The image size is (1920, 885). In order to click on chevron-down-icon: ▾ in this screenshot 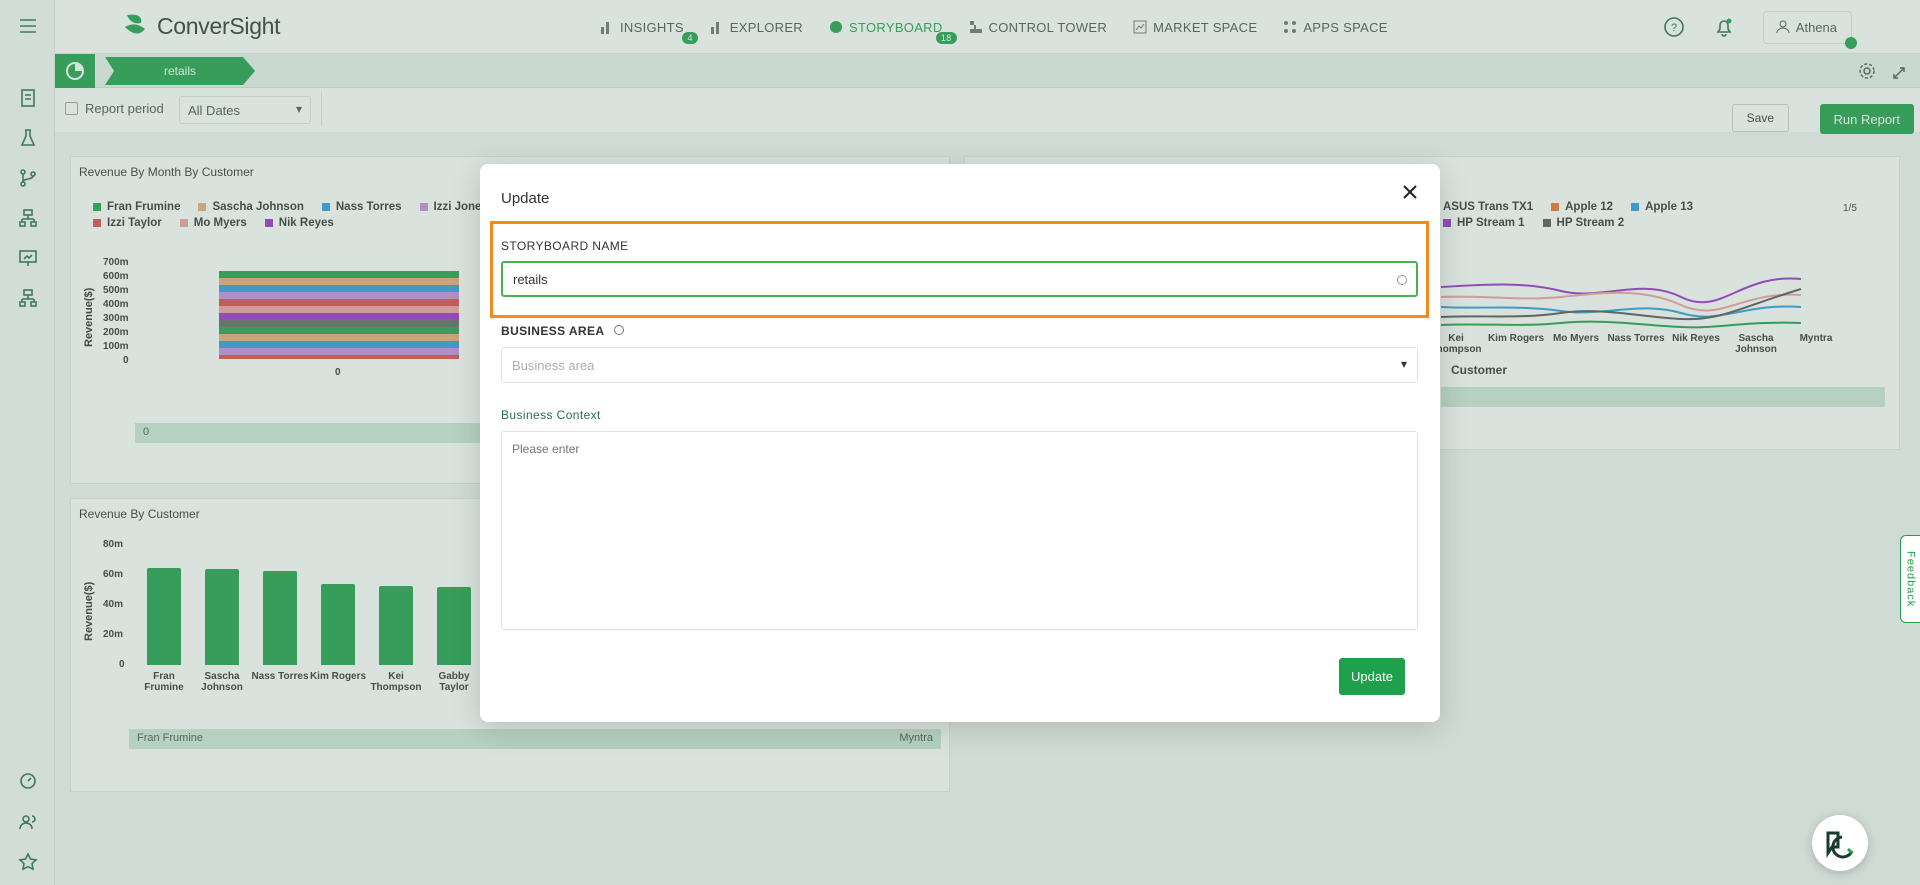, I will do `click(1403, 364)`.